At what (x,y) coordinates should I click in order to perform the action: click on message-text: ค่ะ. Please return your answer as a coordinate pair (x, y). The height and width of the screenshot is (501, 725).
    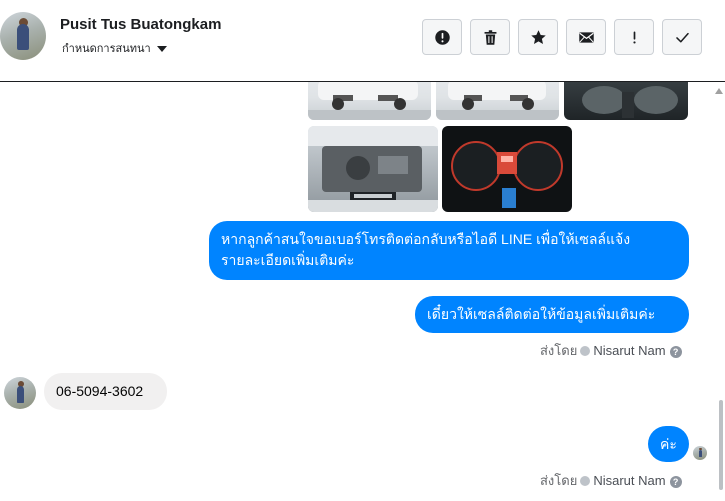
    Looking at the image, I should click on (668, 444).